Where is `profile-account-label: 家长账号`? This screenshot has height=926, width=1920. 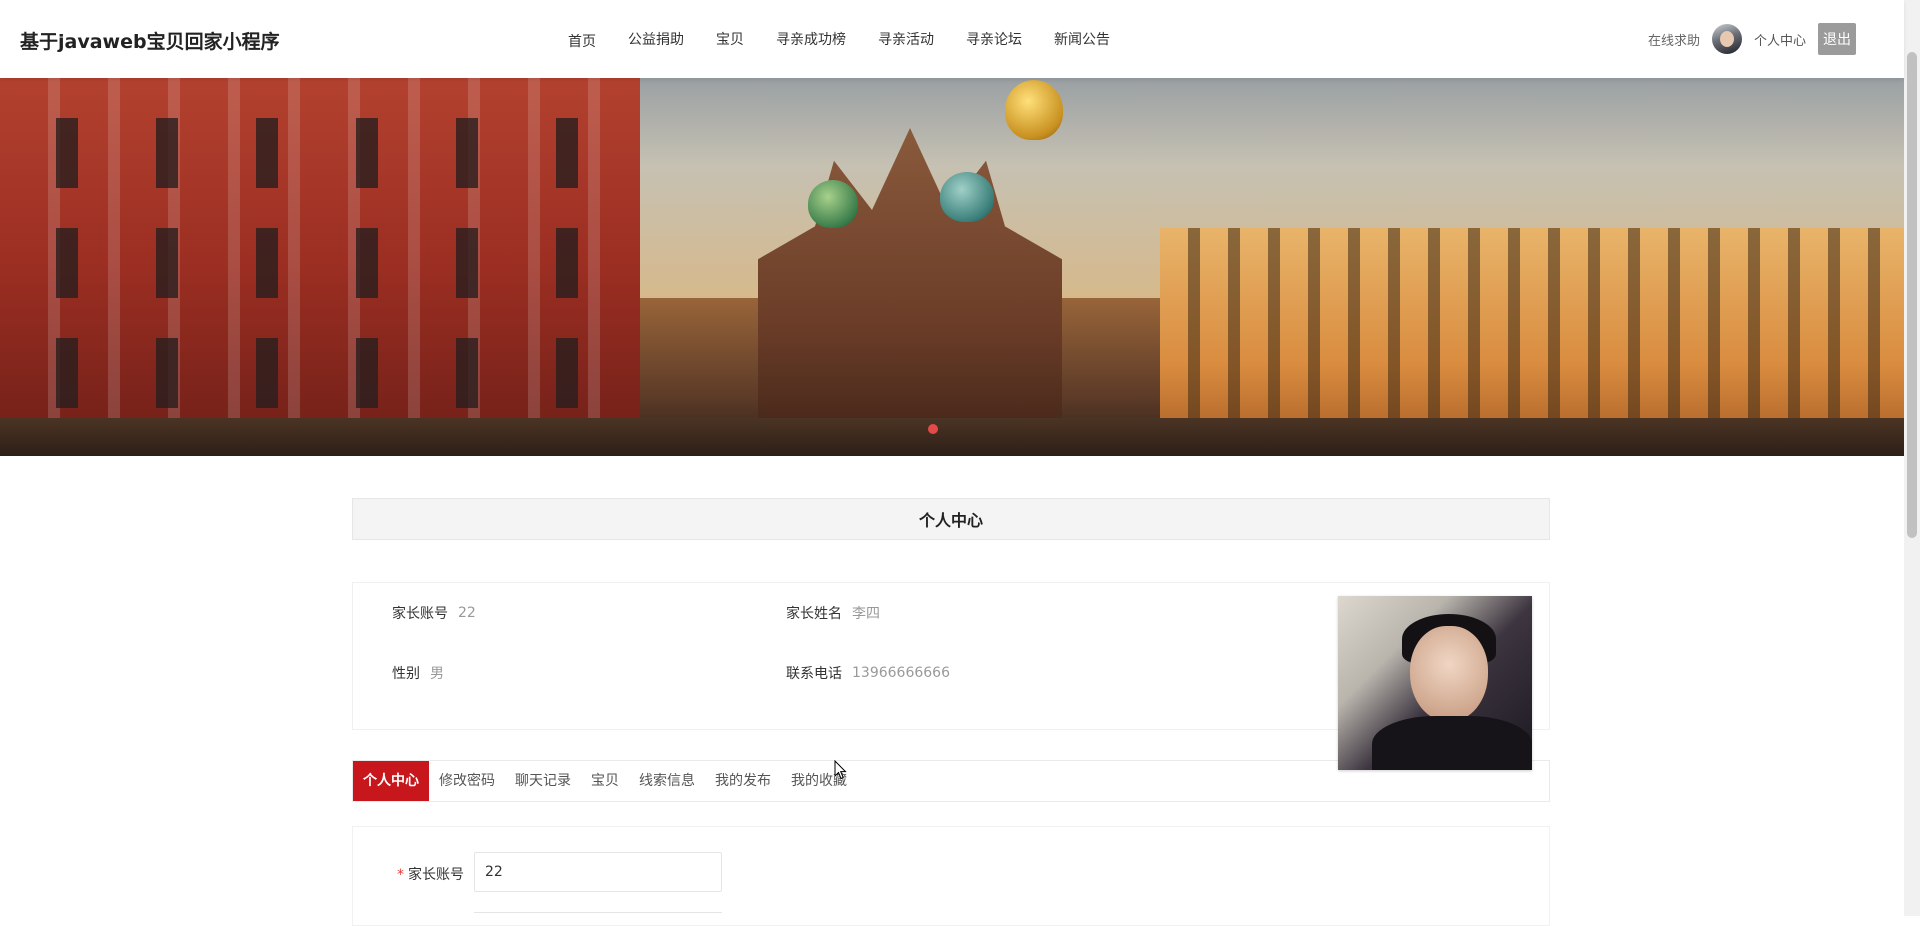 profile-account-label: 家长账号 is located at coordinates (420, 614).